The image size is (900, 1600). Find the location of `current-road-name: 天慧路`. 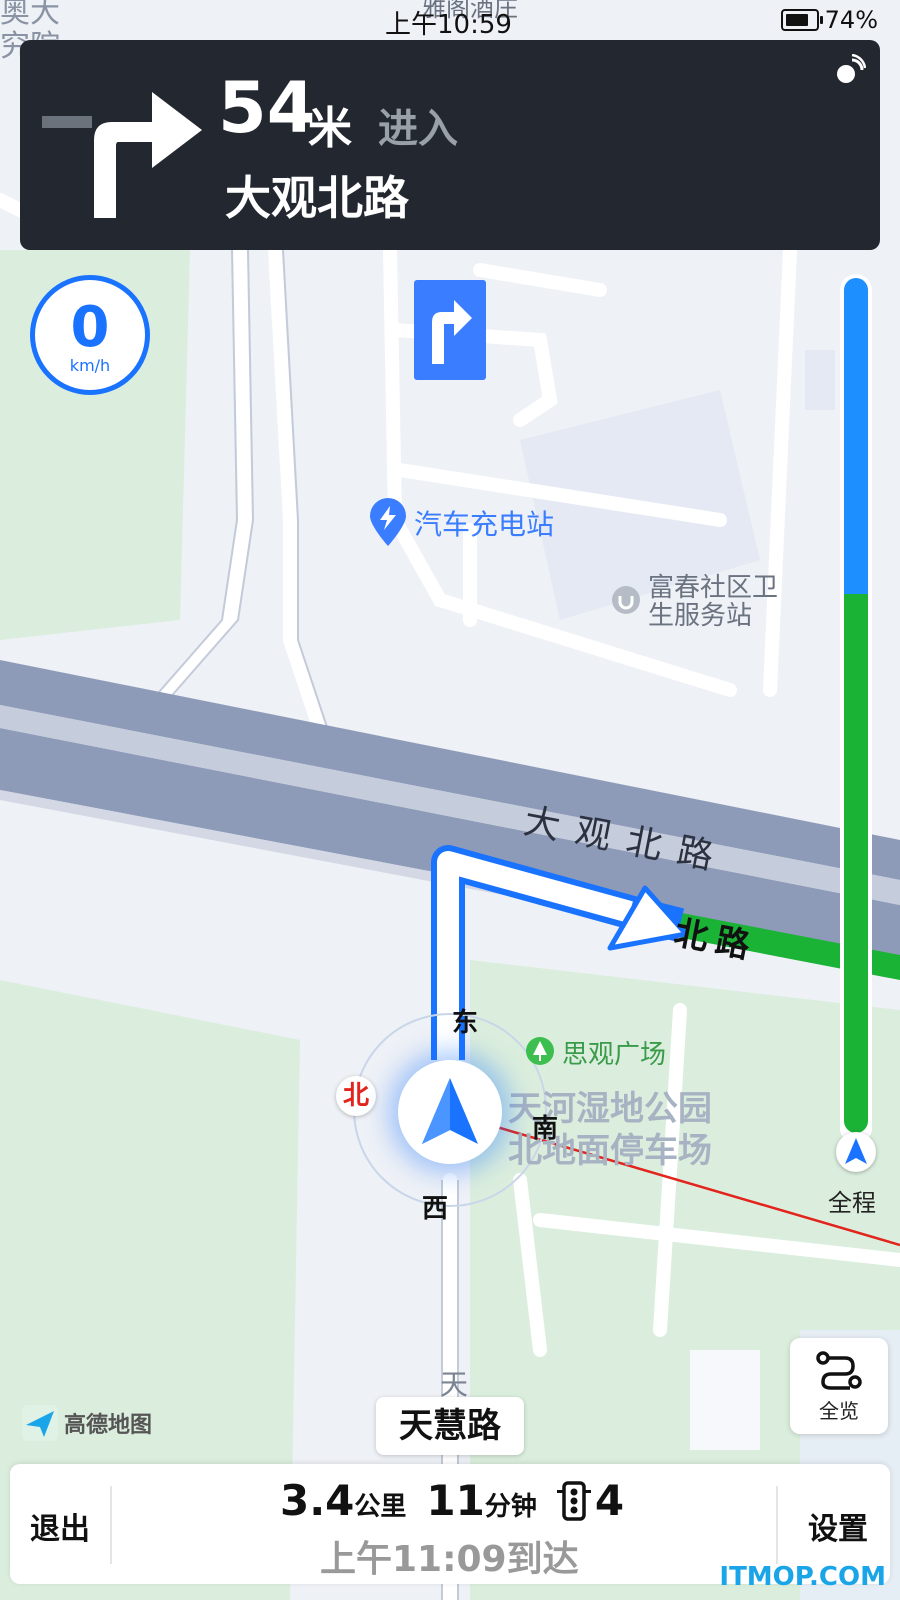

current-road-name: 天慧路 is located at coordinates (450, 1426).